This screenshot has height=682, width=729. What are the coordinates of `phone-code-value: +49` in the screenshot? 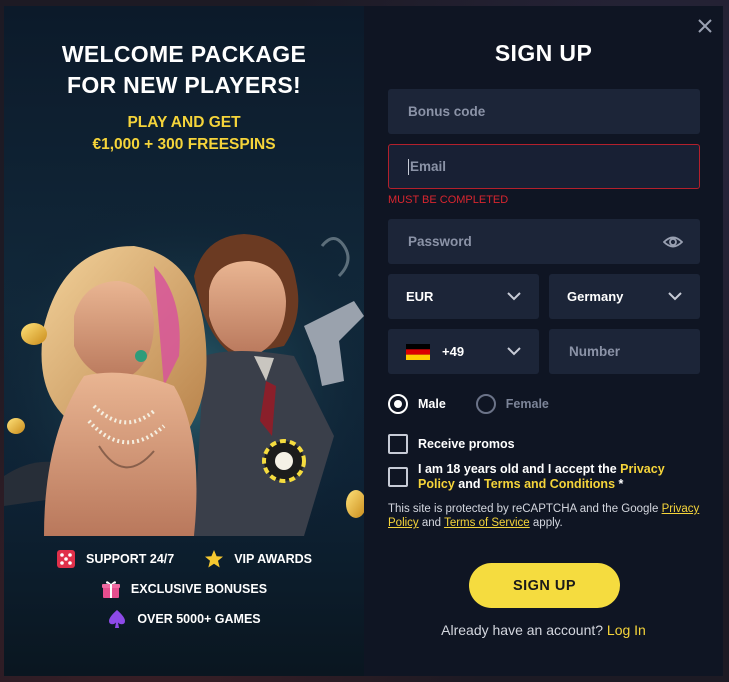 It's located at (453, 351).